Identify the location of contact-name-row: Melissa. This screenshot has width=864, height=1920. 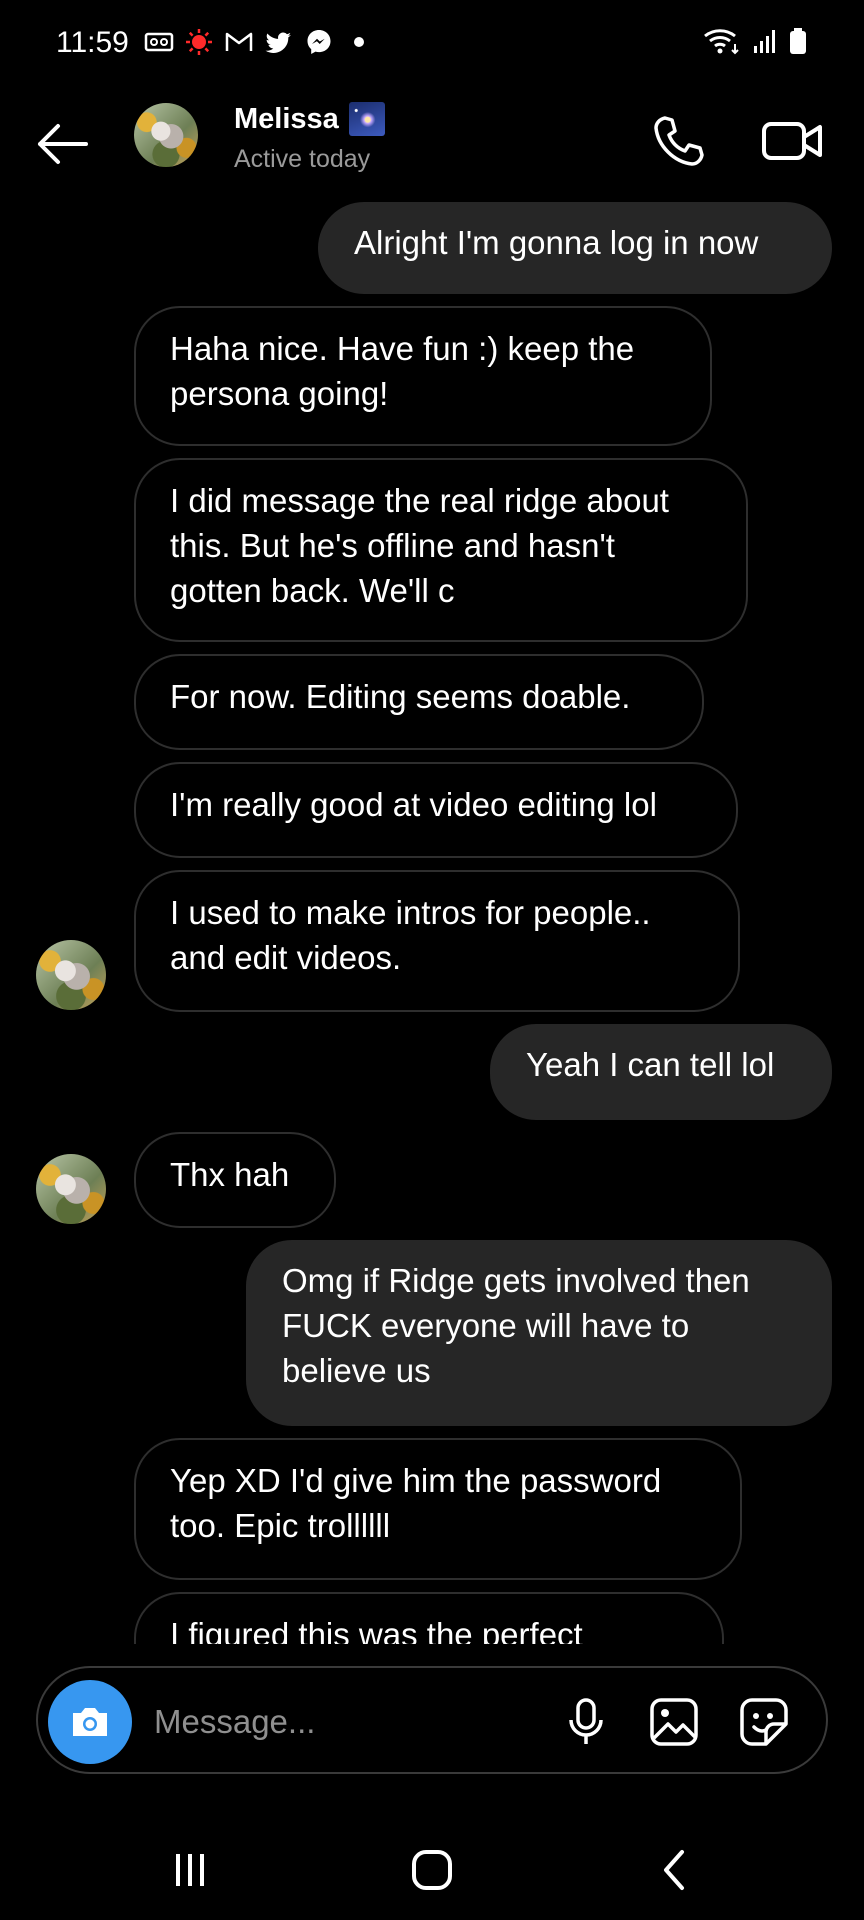
(309, 119).